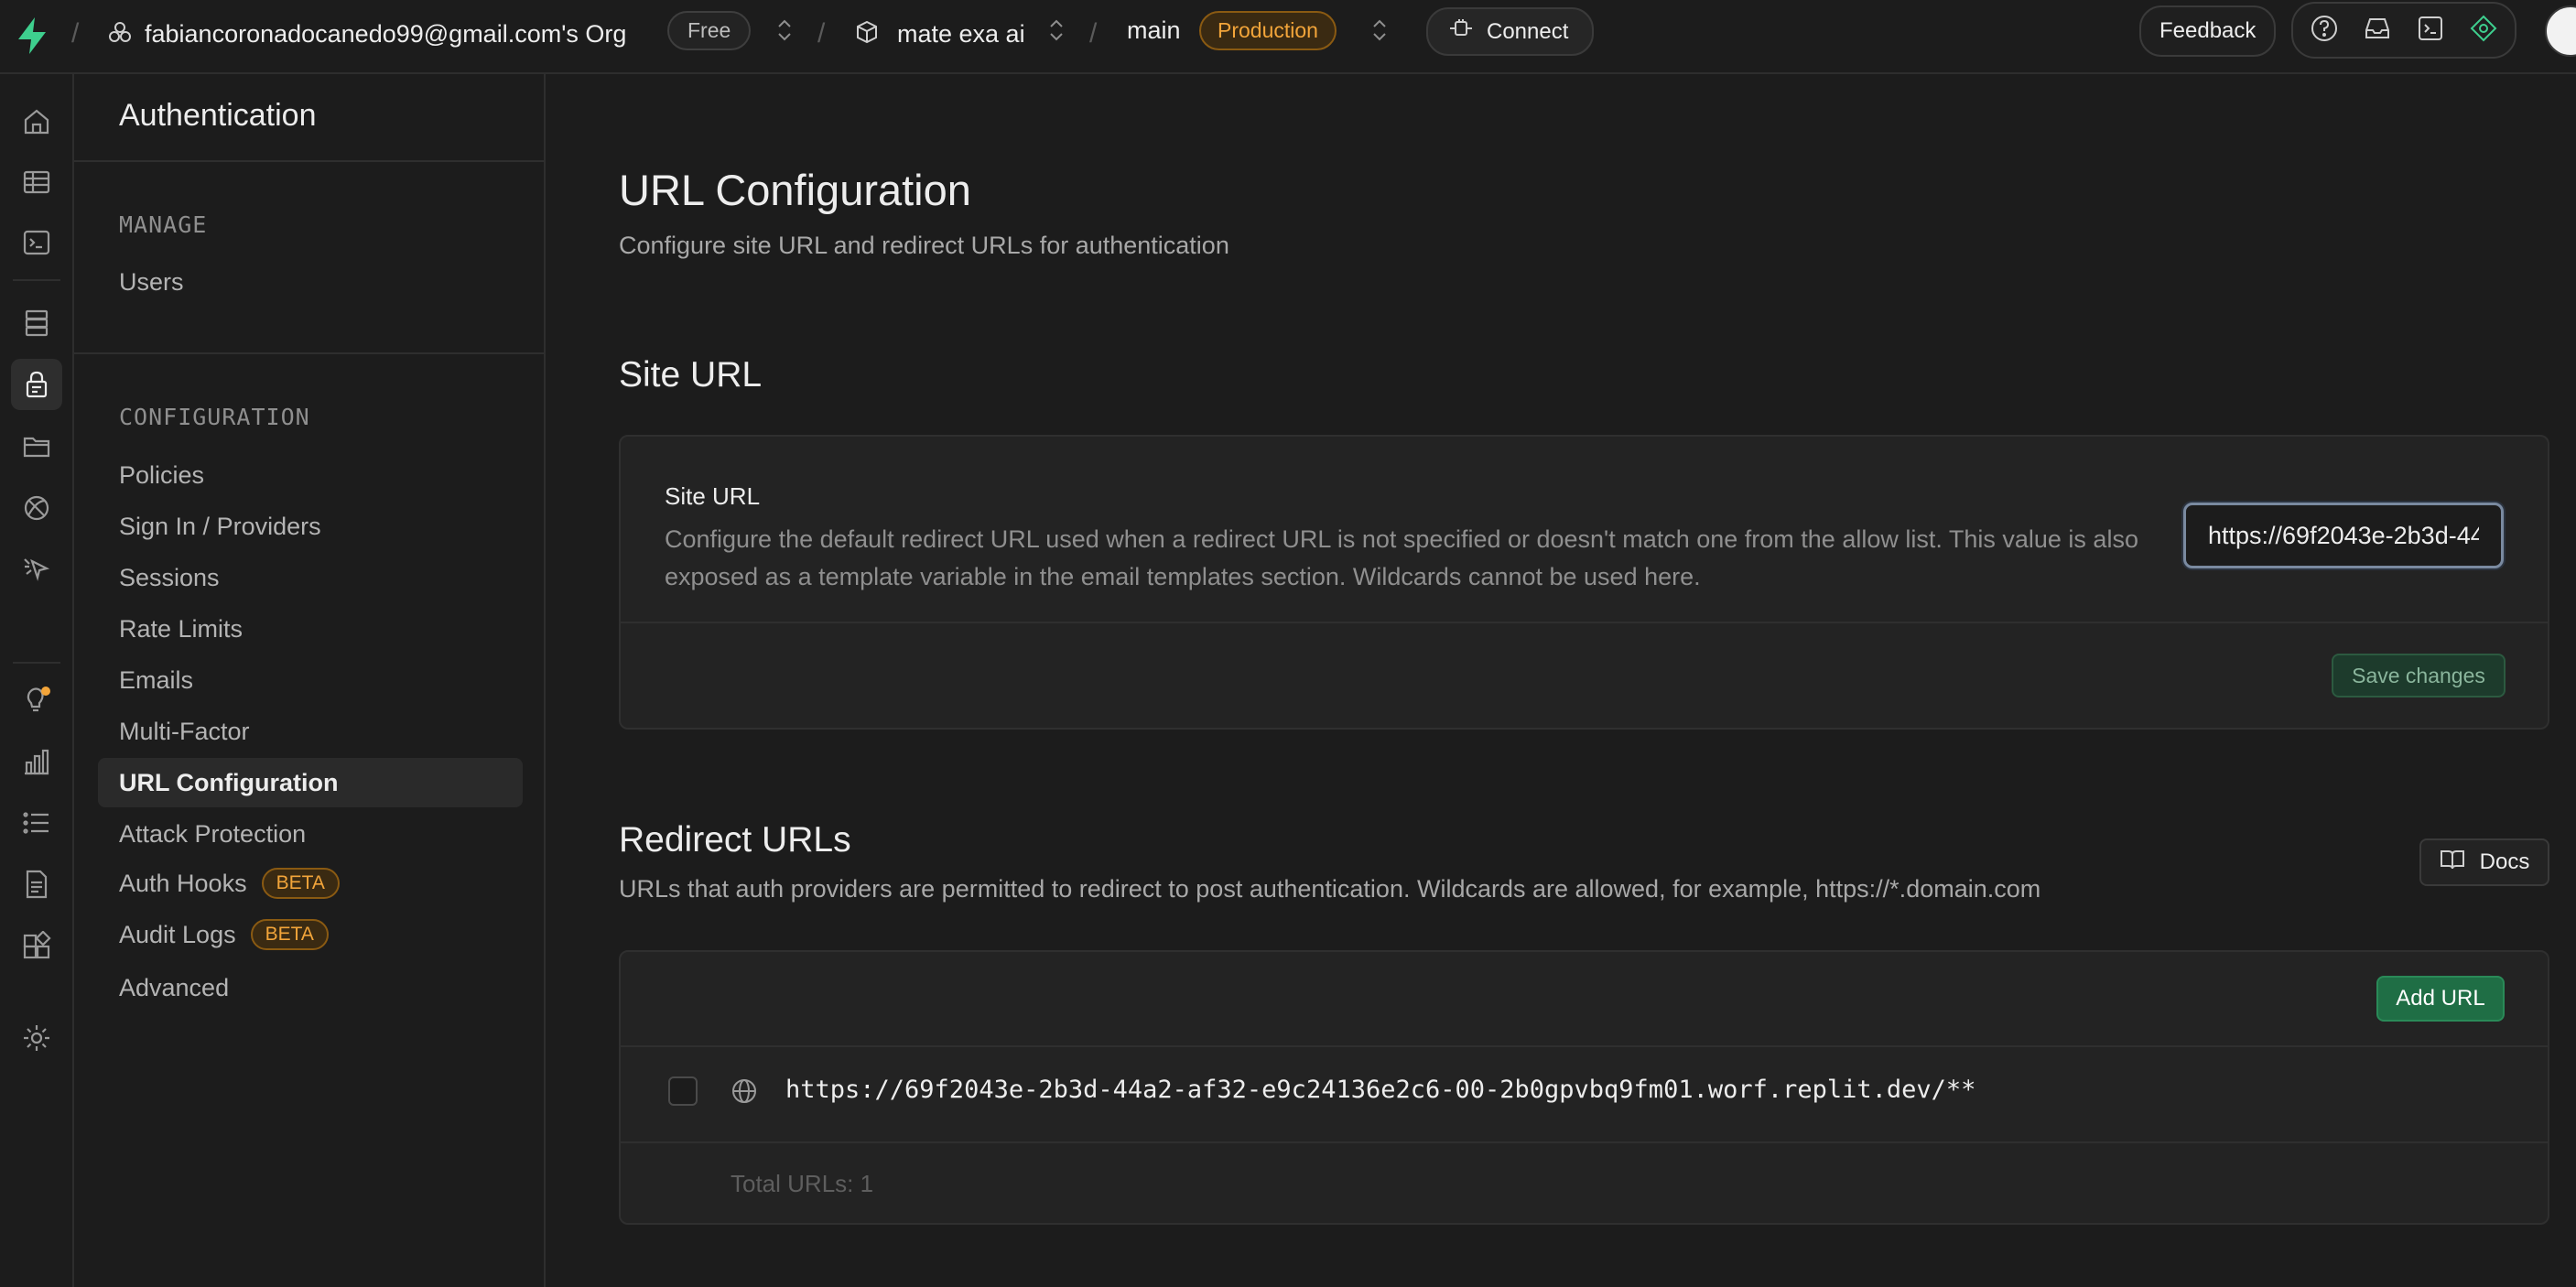 This screenshot has width=2576, height=1287. I want to click on sidebar-item-policies: Policies, so click(162, 475).